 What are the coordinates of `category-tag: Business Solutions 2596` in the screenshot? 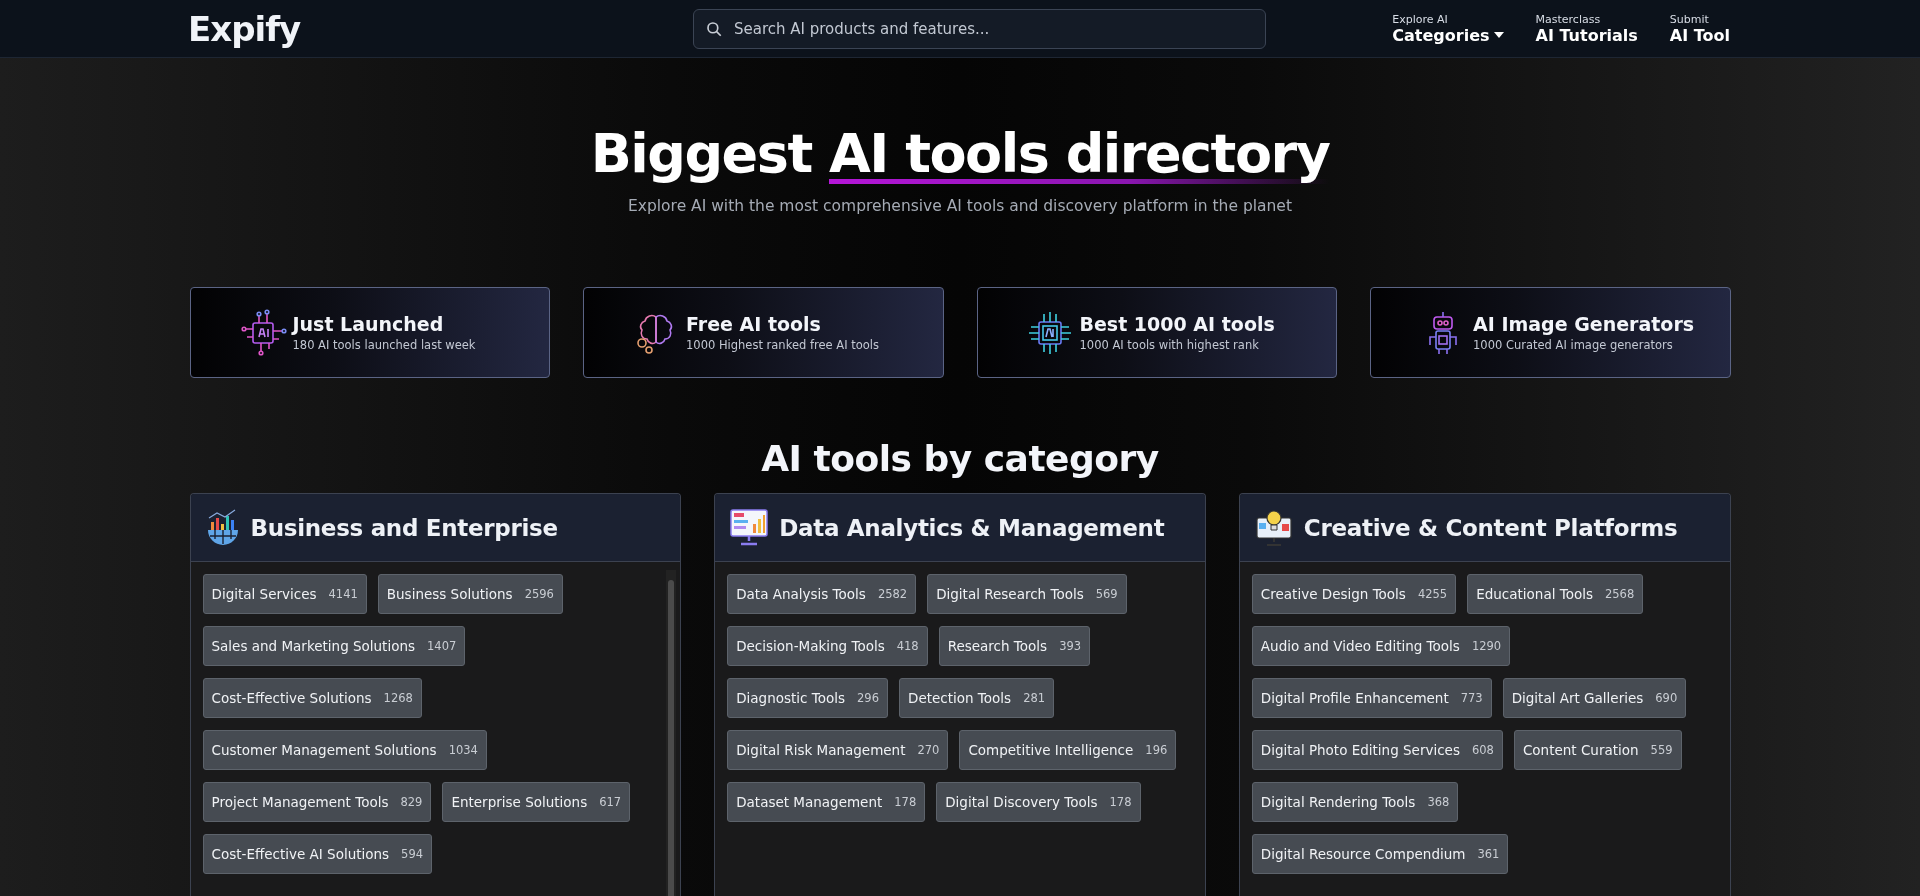 It's located at (470, 594).